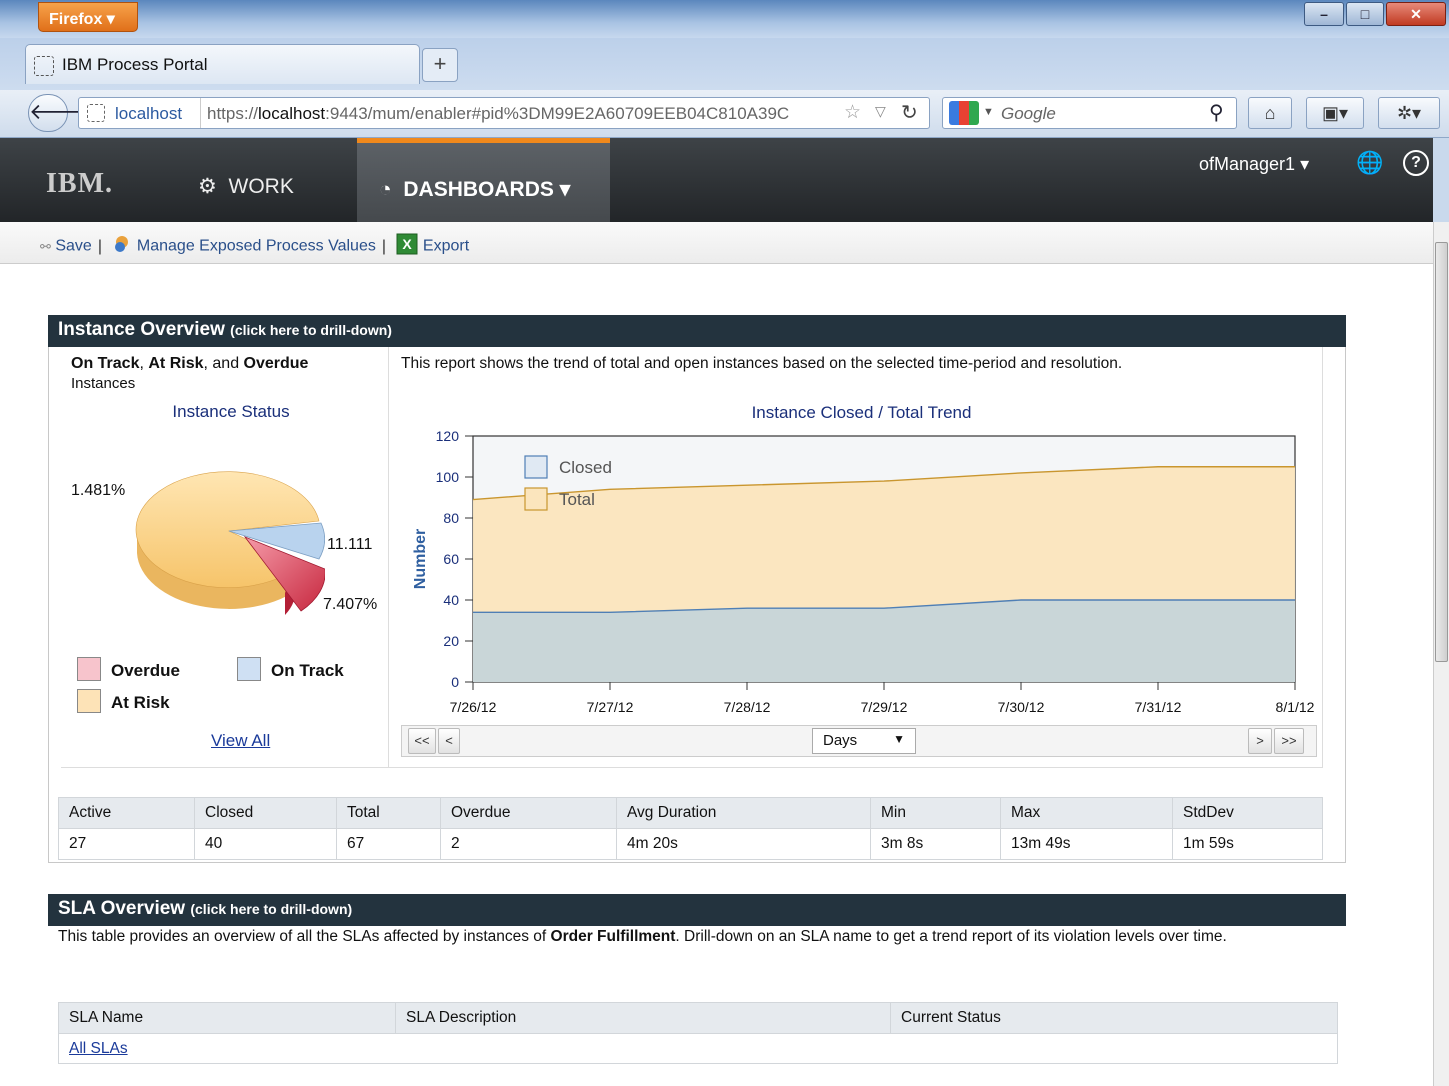  Describe the element at coordinates (1365, 14) in the screenshot. I see `maximize-button: □` at that location.